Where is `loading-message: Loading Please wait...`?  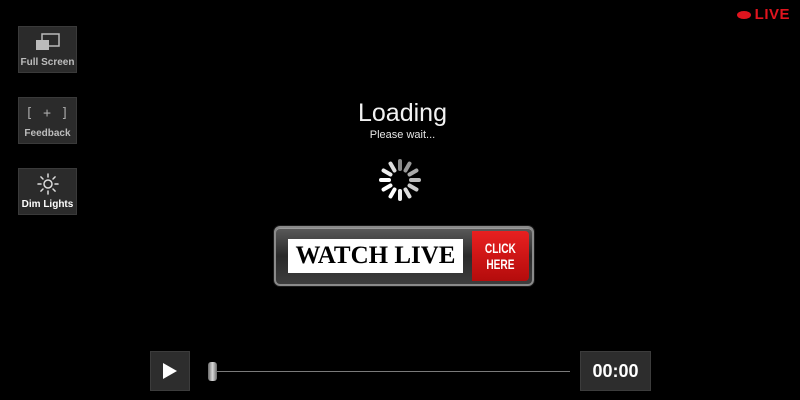
loading-message: Loading Please wait... is located at coordinates (400, 120).